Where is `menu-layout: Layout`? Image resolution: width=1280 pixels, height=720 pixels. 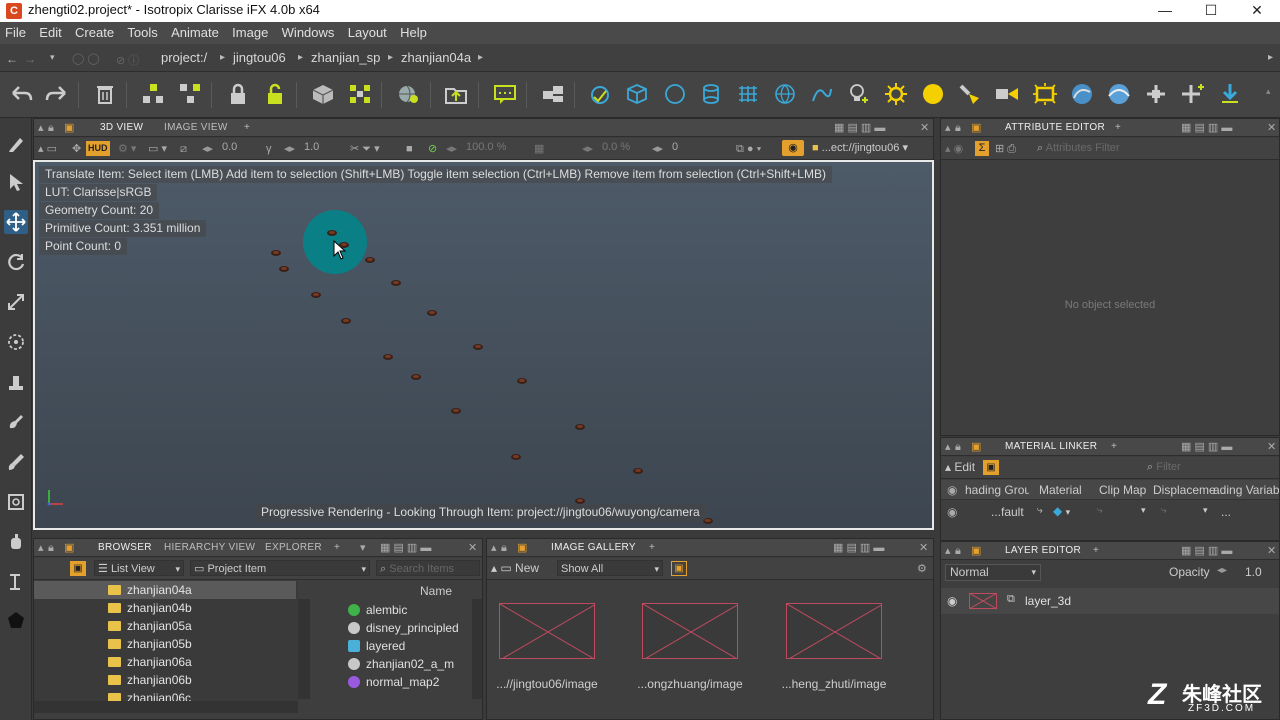
menu-layout: Layout is located at coordinates (367, 33).